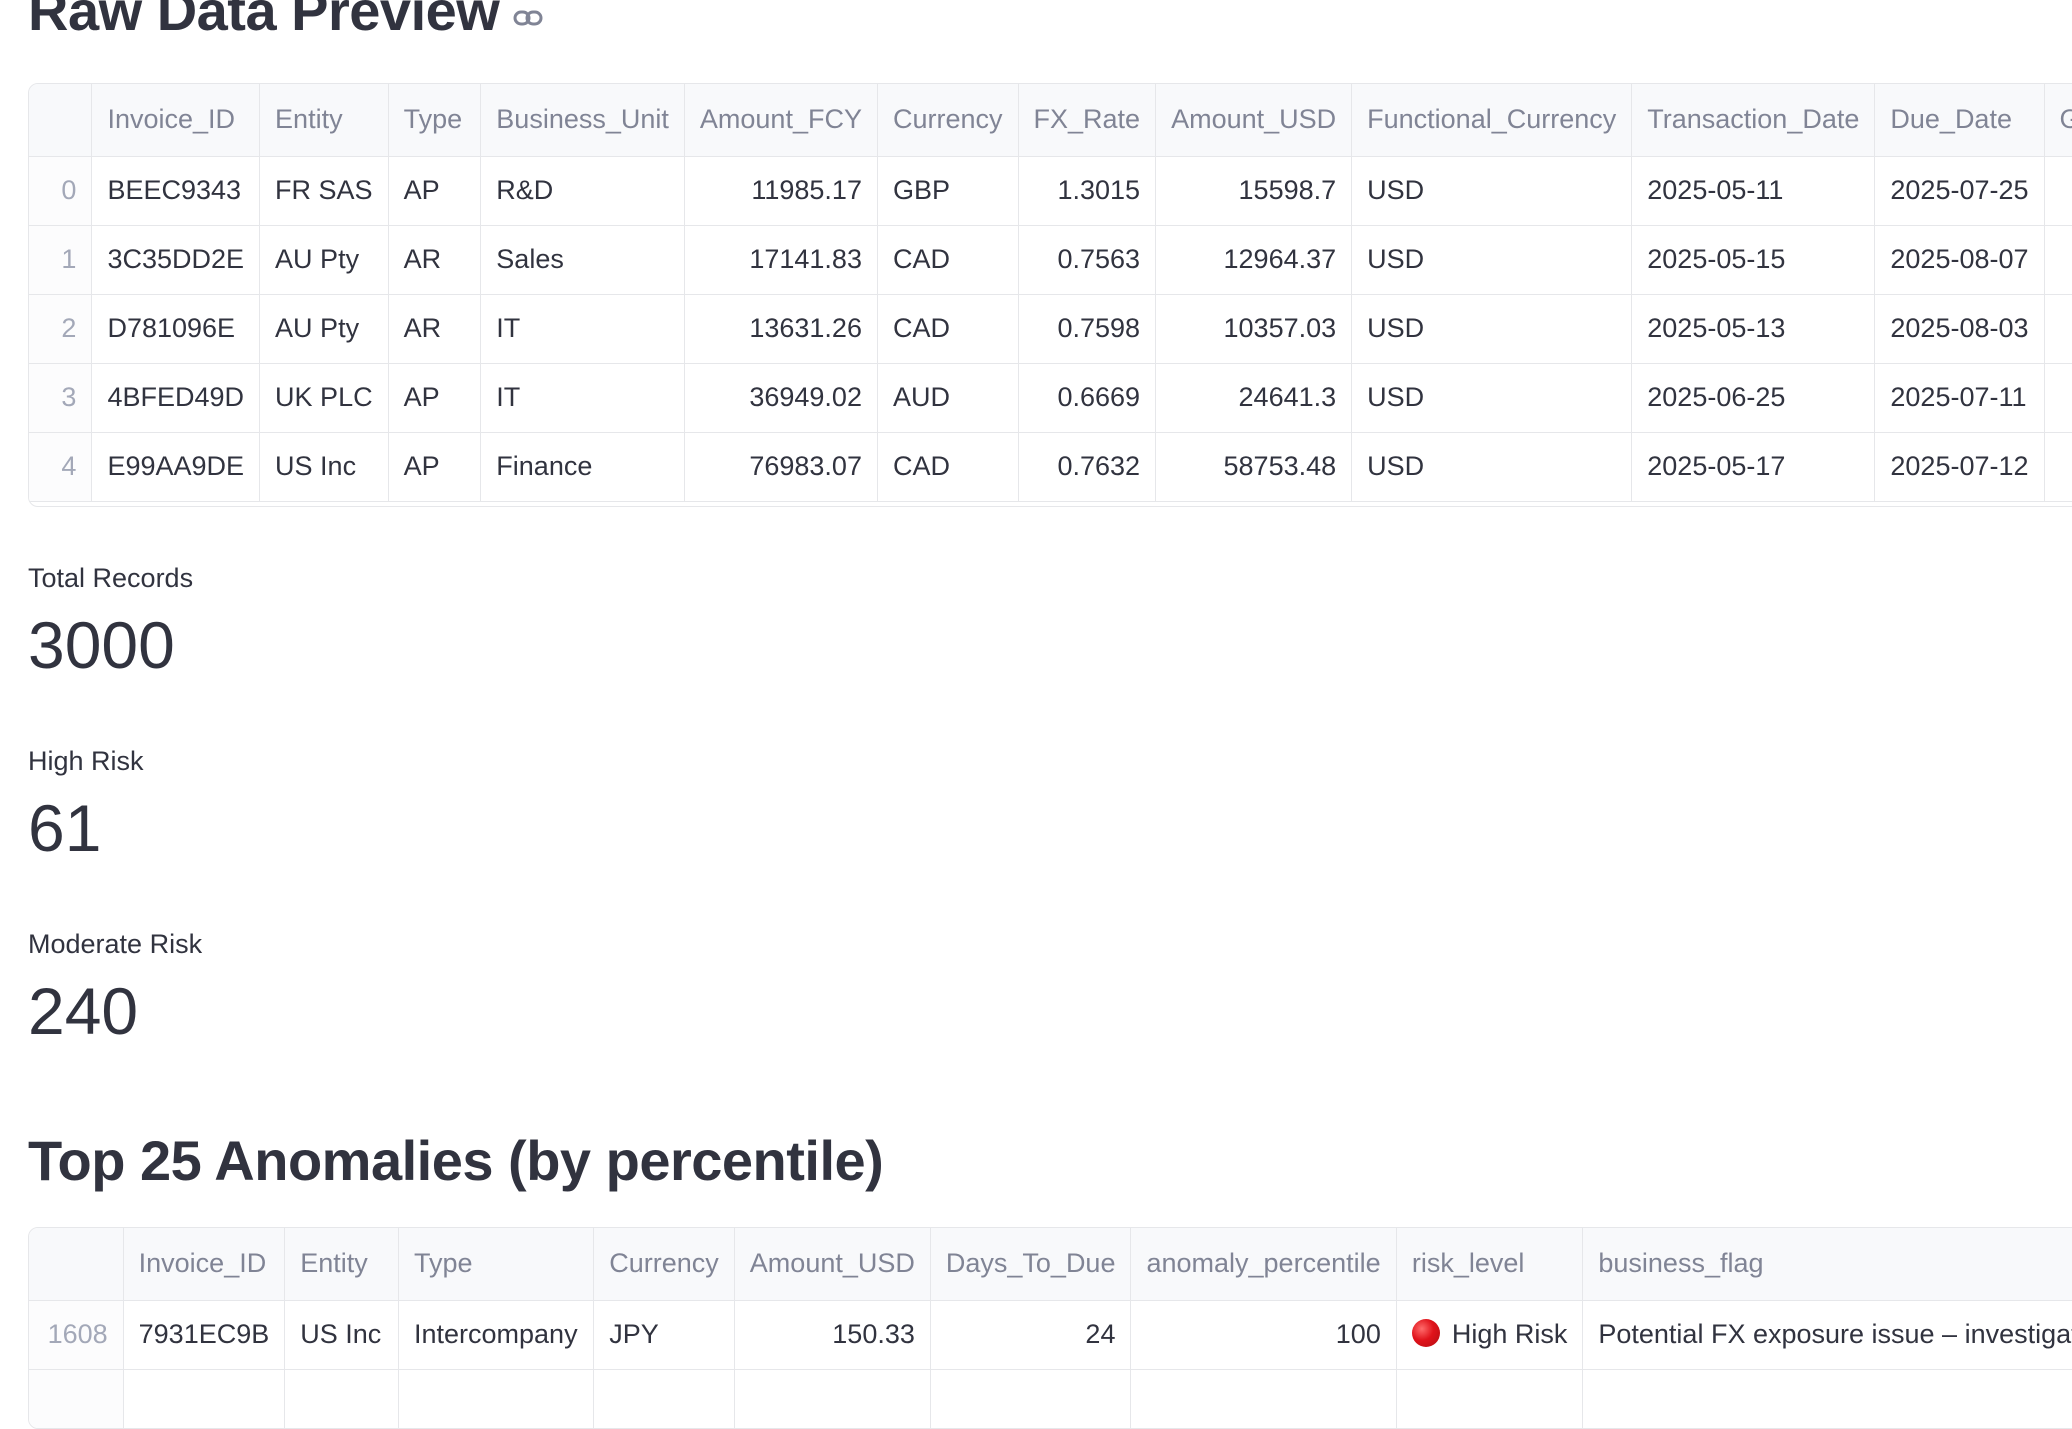  What do you see at coordinates (1959, 398) in the screenshot?
I see `table-cell: 2025-07-11` at bounding box center [1959, 398].